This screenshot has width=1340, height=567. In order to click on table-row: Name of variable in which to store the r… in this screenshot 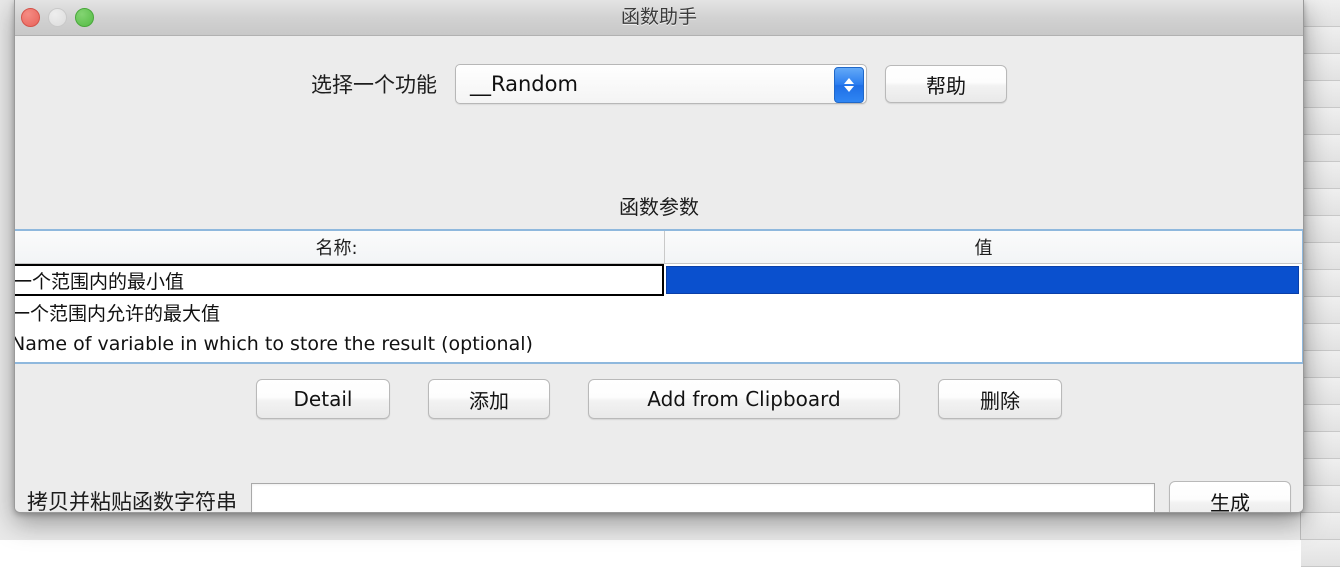, I will do `click(658, 344)`.